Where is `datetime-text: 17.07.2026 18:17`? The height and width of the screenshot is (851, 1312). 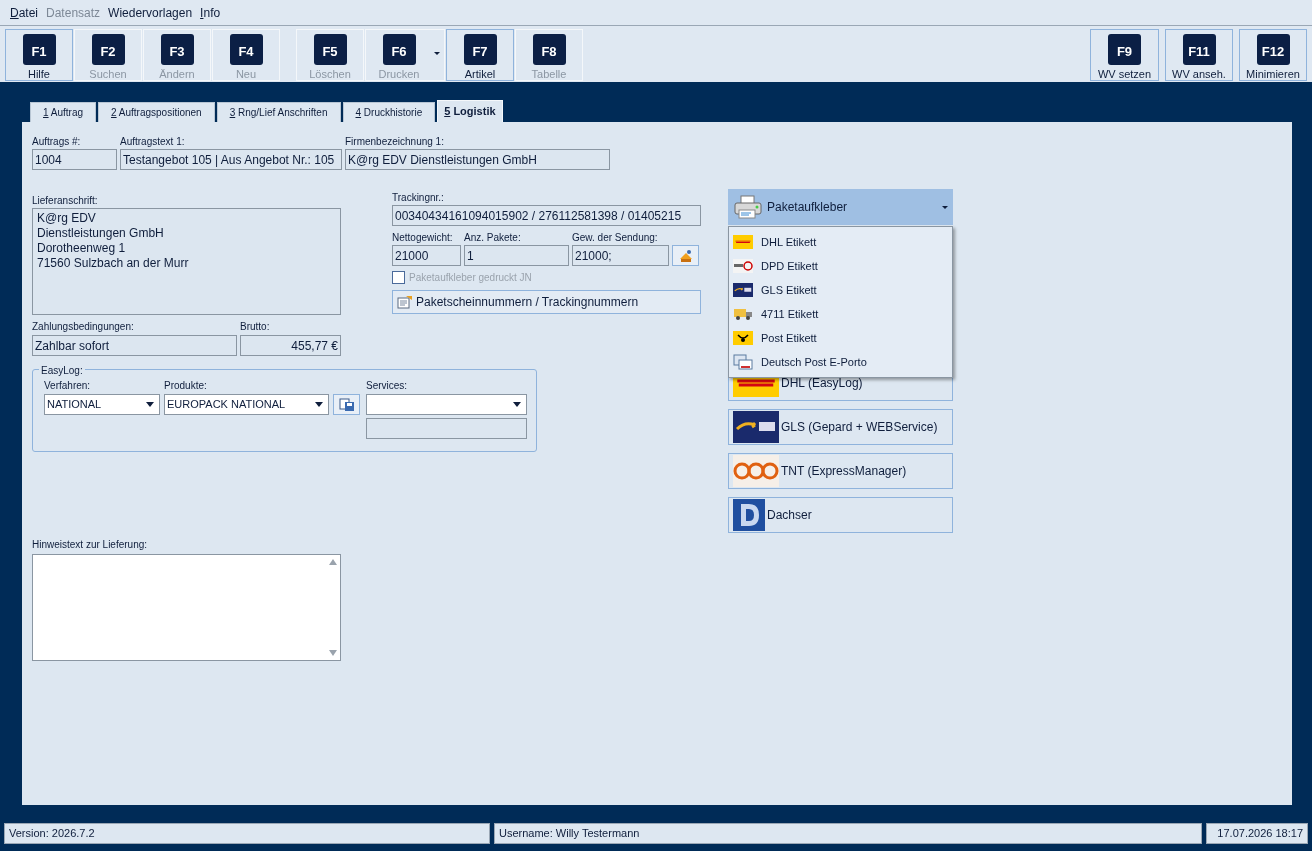 datetime-text: 17.07.2026 18:17 is located at coordinates (1257, 833).